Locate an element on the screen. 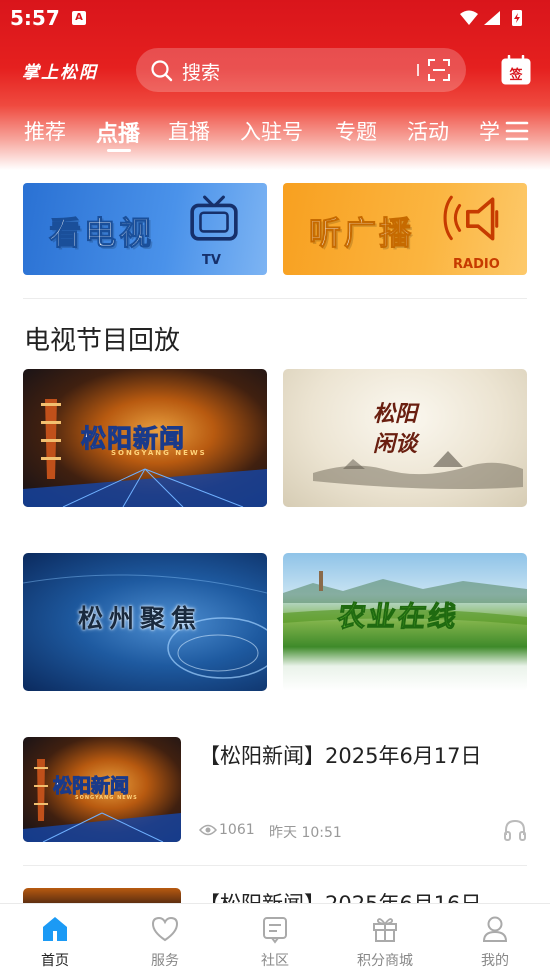 This screenshot has width=550, height=979. nav-home-label: 首页 is located at coordinates (55, 961).